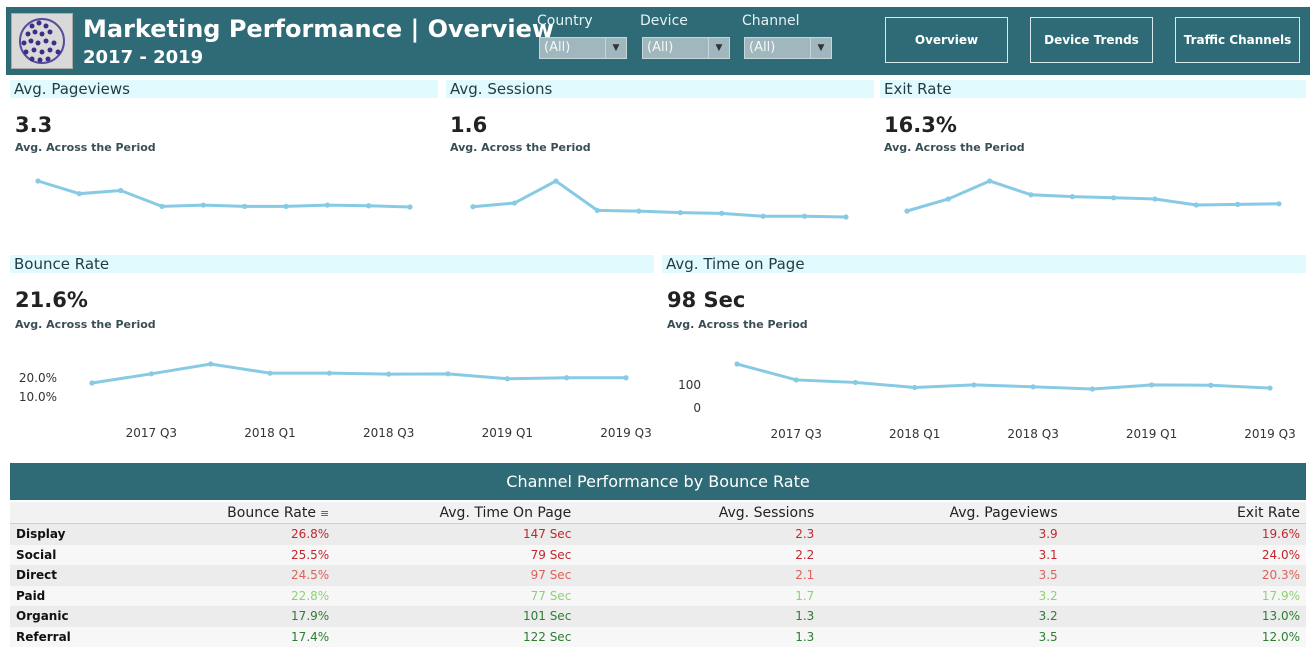 This screenshot has width=1316, height=657. Describe the element at coordinates (456, 616) in the screenshot. I see `table-cell: 101 Sec` at that location.